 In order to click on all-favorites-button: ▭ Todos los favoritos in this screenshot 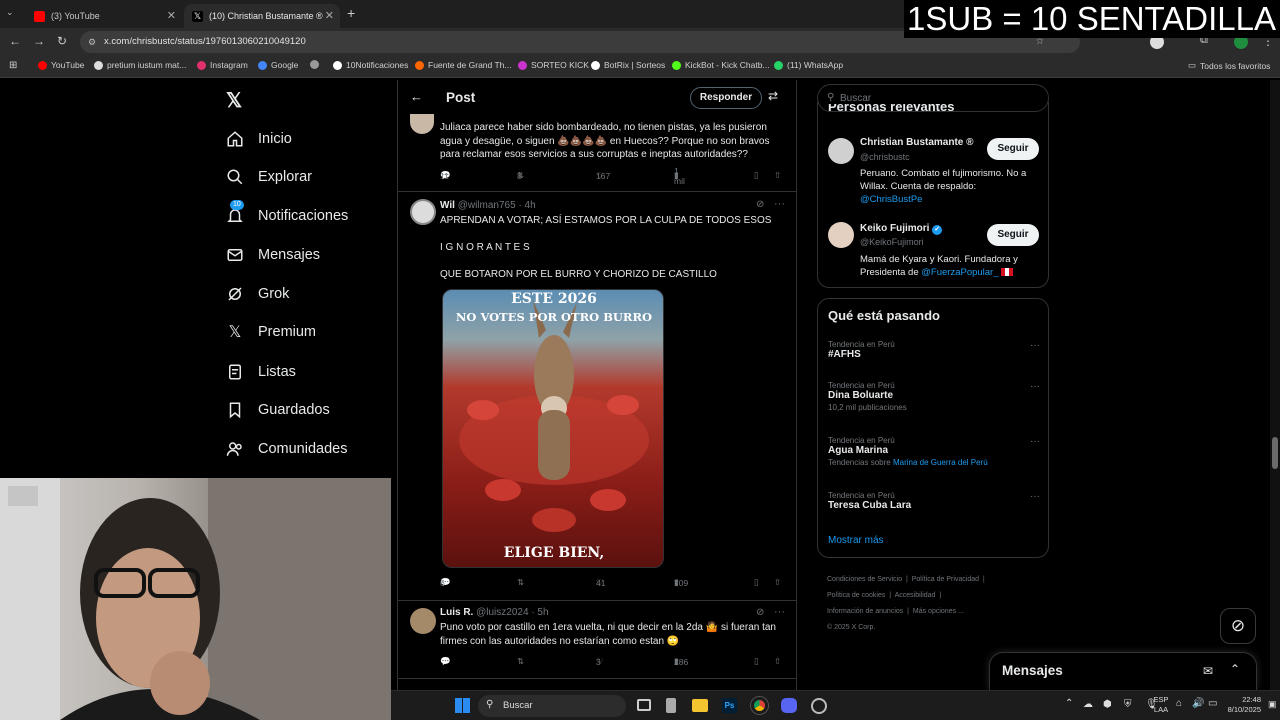, I will do `click(1229, 65)`.